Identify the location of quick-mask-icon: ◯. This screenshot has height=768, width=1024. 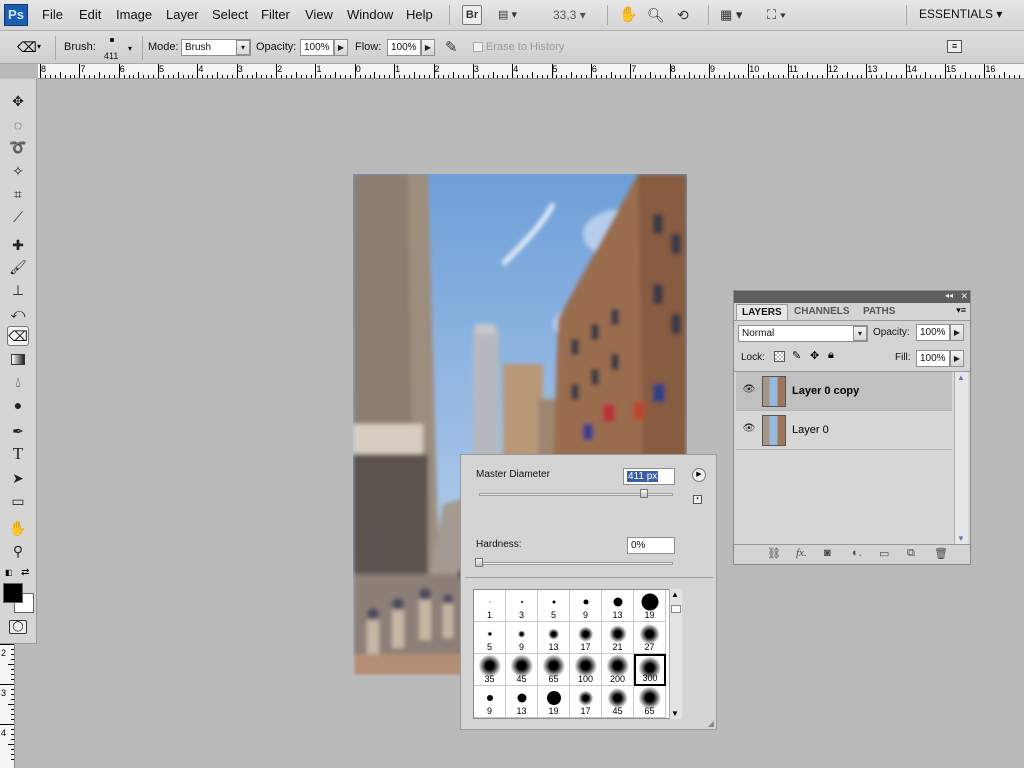
(18, 627).